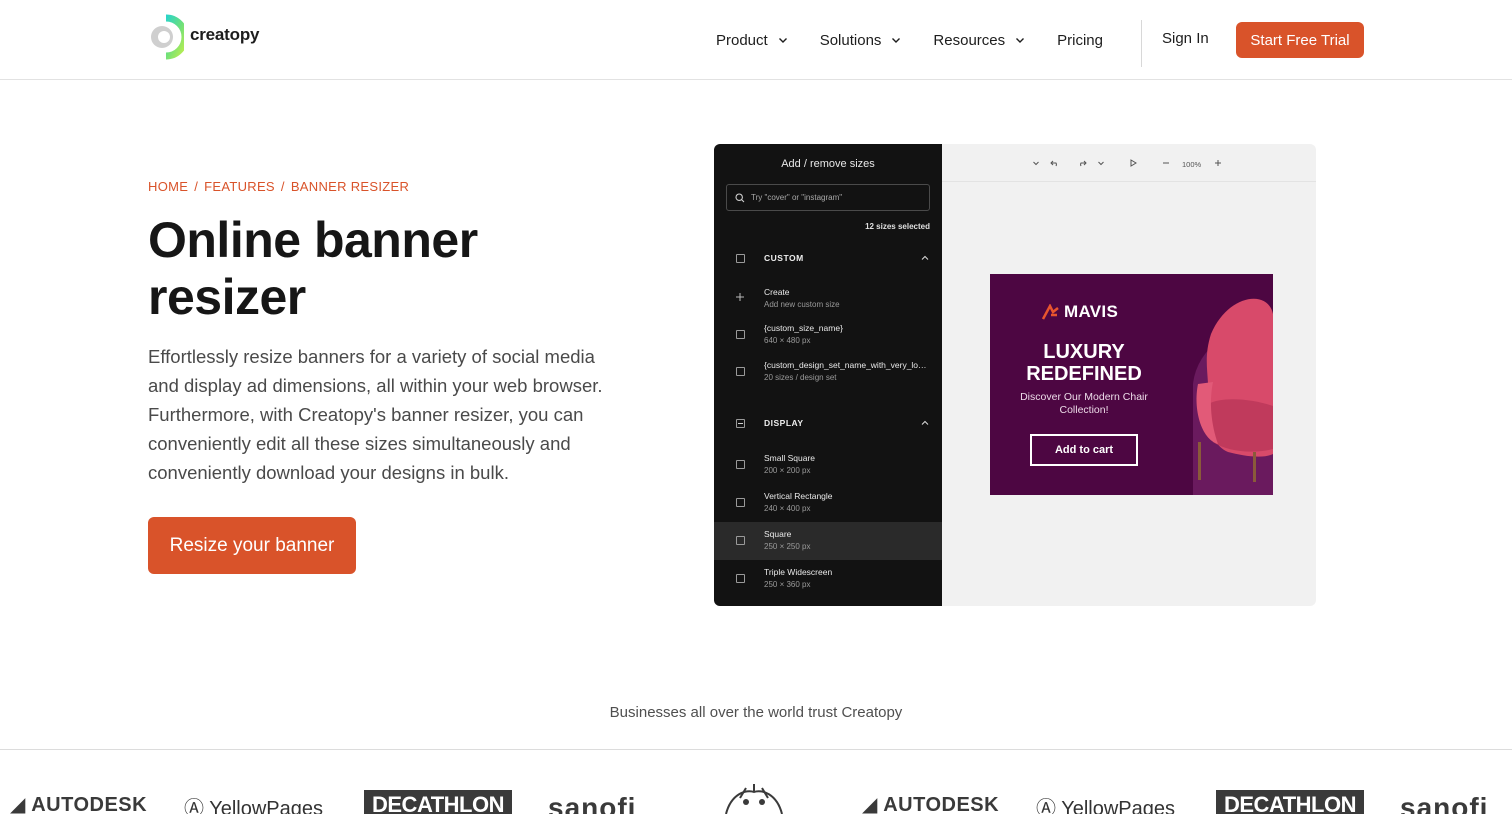 The width and height of the screenshot is (1512, 814). I want to click on nav-resources: Resources, so click(979, 40).